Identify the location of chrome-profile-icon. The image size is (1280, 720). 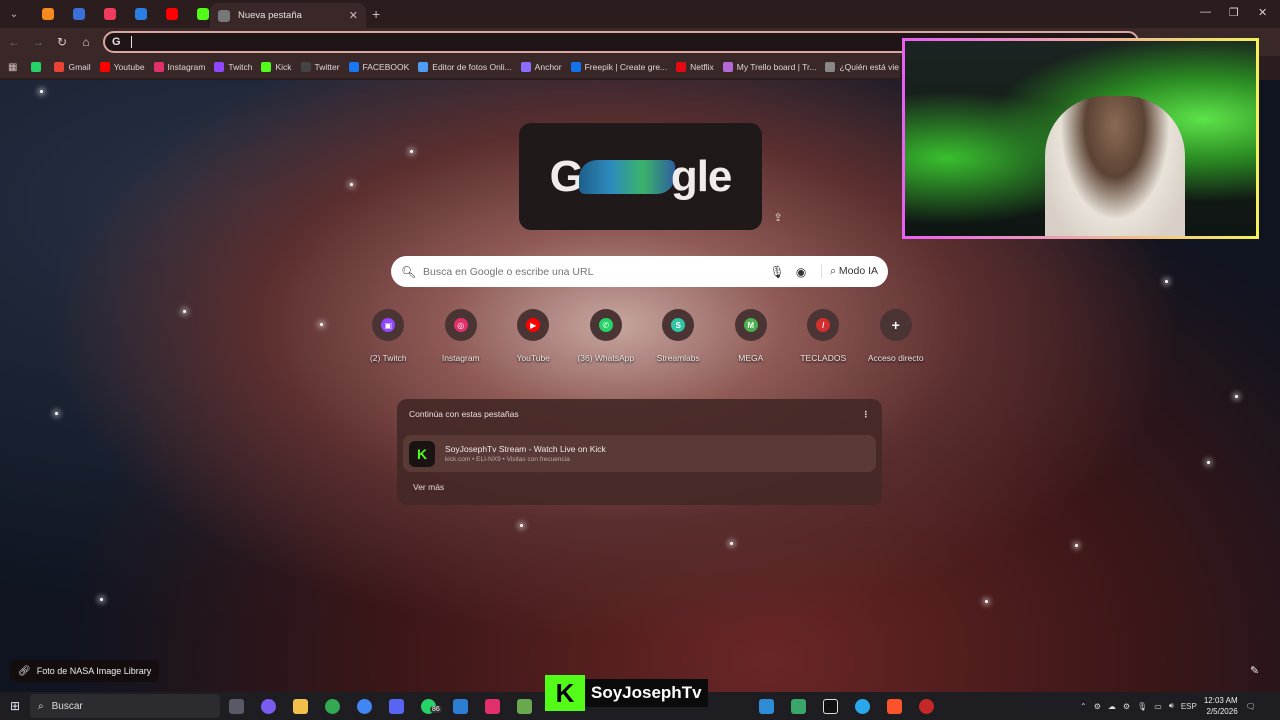
(364, 706).